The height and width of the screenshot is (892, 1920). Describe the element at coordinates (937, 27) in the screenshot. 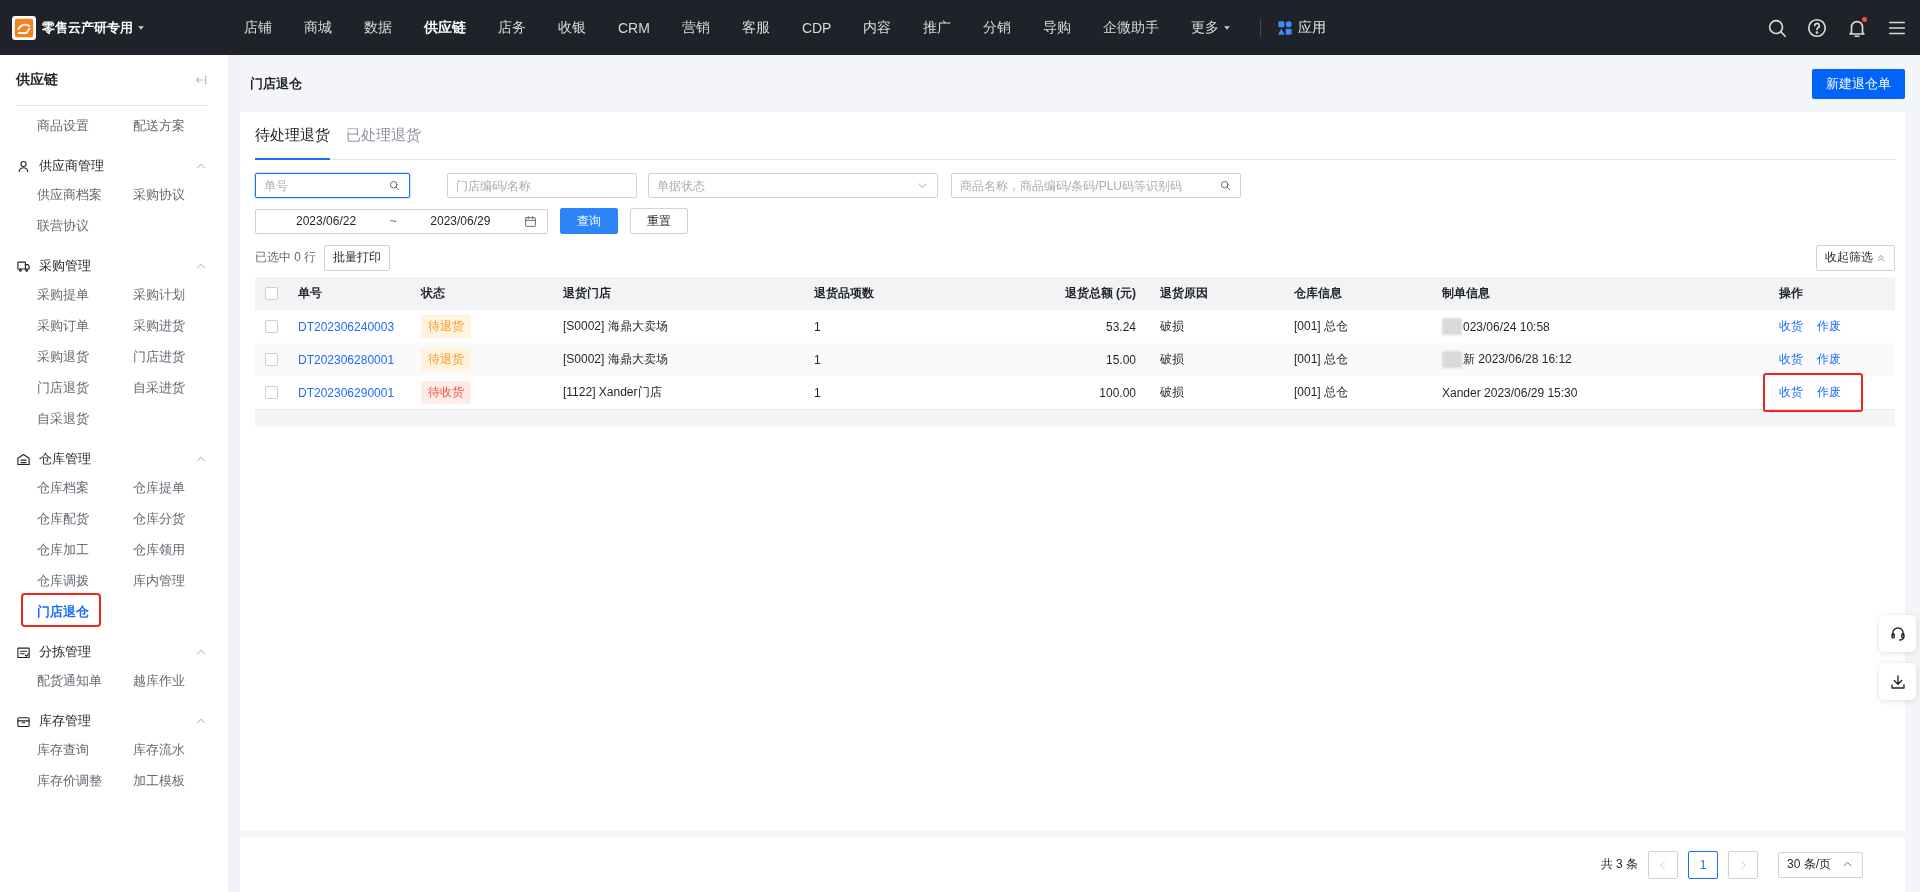

I see `nav-tab: 推广` at that location.